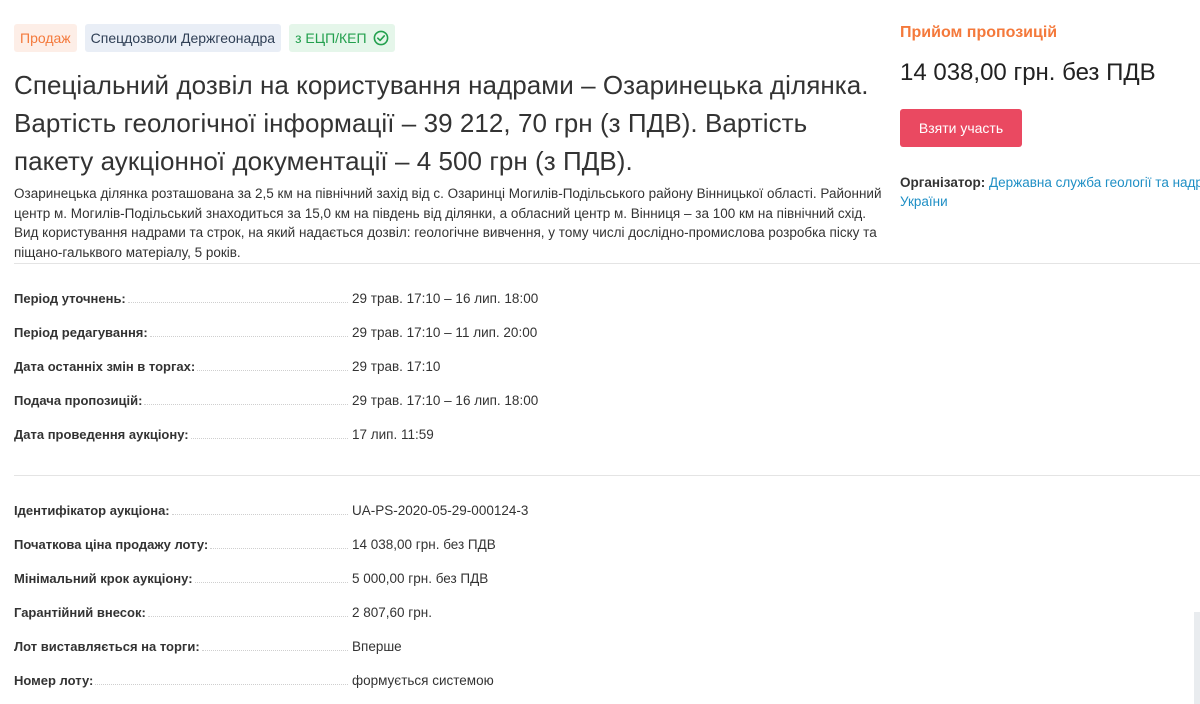 The height and width of the screenshot is (704, 1200). What do you see at coordinates (78, 400) in the screenshot?
I see `row-label: Подача пропозицій:` at bounding box center [78, 400].